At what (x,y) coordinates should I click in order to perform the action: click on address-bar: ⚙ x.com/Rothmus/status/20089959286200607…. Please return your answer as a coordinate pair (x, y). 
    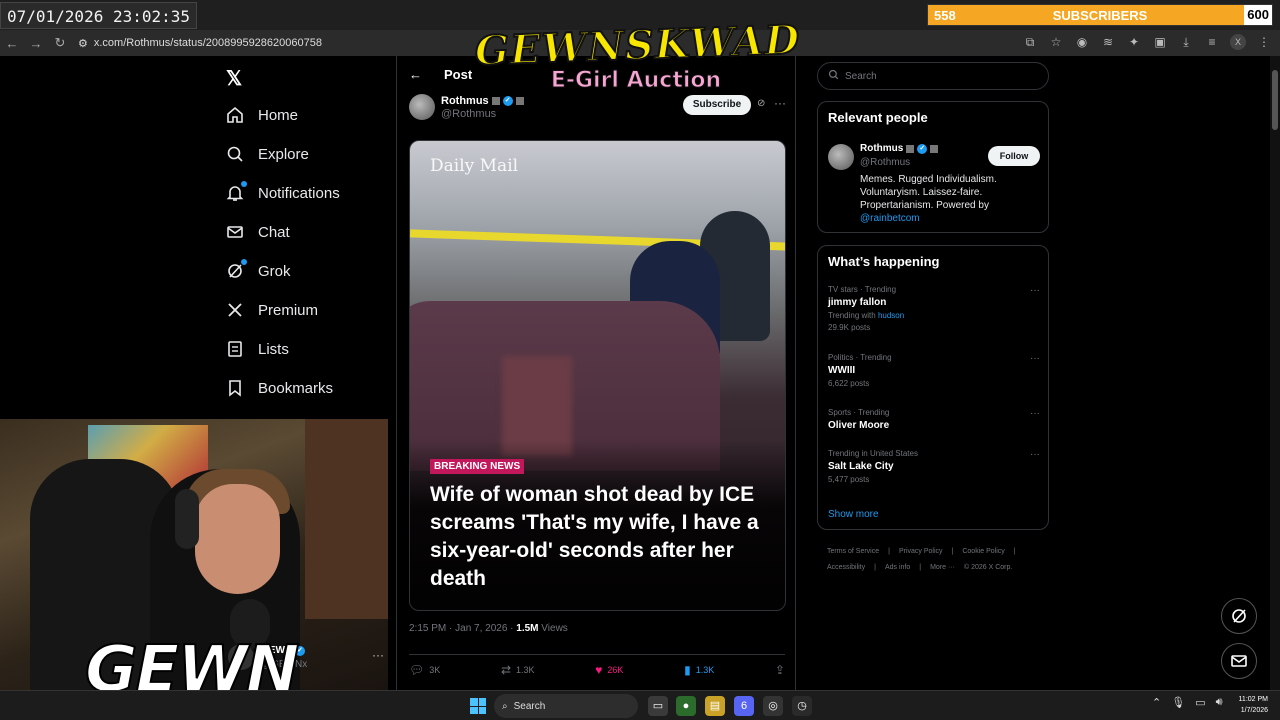
    Looking at the image, I should click on (200, 43).